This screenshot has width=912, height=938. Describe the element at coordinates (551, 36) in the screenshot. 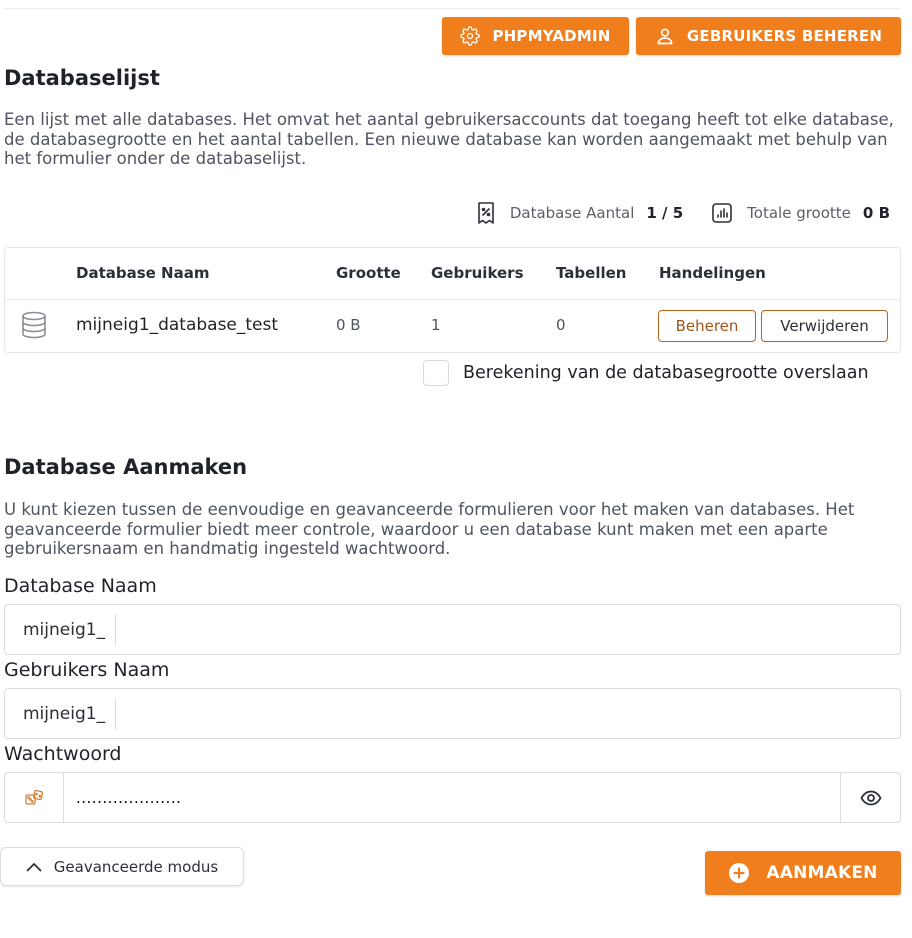

I see `phpmyadmin-label: PHPMYADMIN` at that location.